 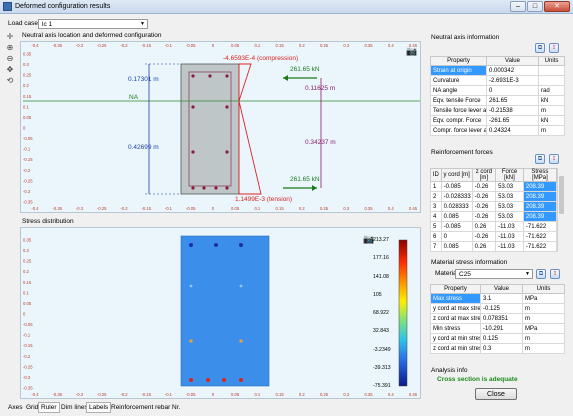 I want to click on table-row: 5 -0.085 0.26 -11.03 -71.622, so click(x=494, y=226).